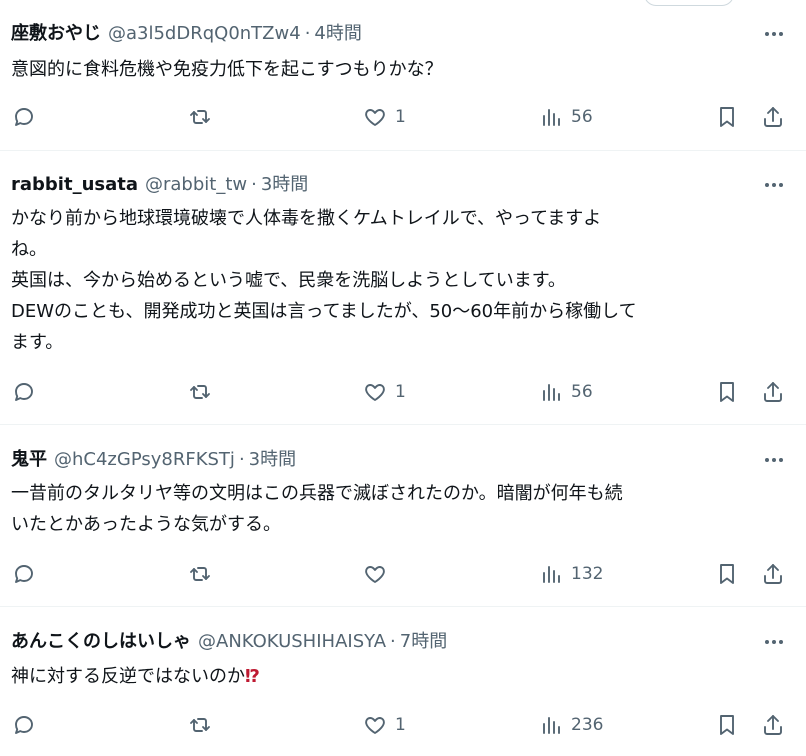  I want to click on post-header: rabbit_usata @rabbit_tw · 3時間, so click(159, 185).